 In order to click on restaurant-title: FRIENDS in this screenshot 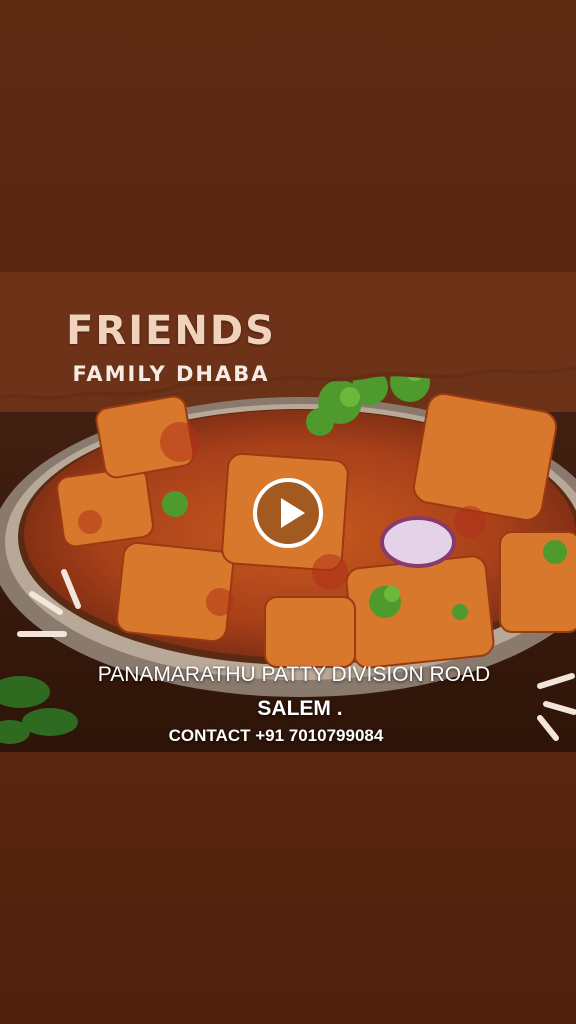, I will do `click(171, 331)`.